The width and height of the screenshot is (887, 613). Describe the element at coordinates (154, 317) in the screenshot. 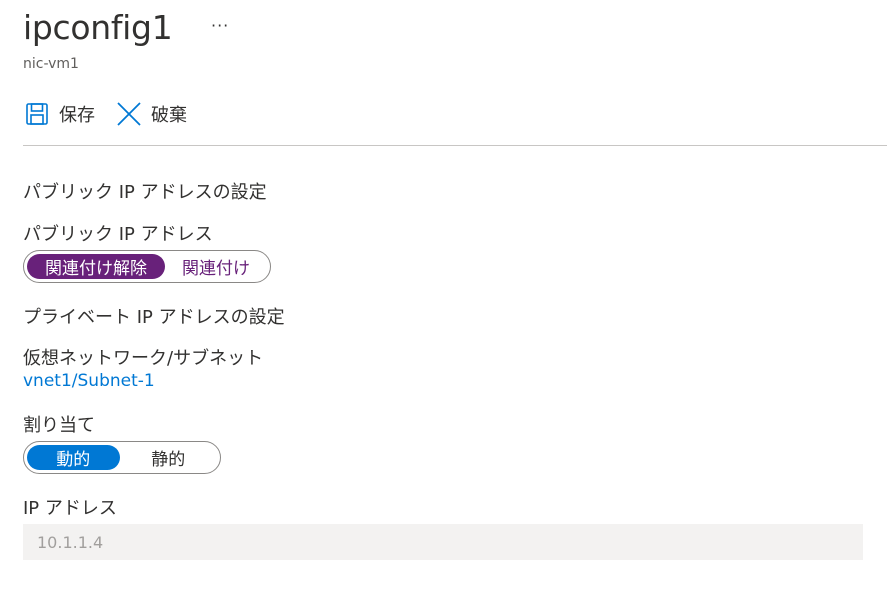

I see `private-ip-section-title: プライベート IP アドレスの設定` at that location.